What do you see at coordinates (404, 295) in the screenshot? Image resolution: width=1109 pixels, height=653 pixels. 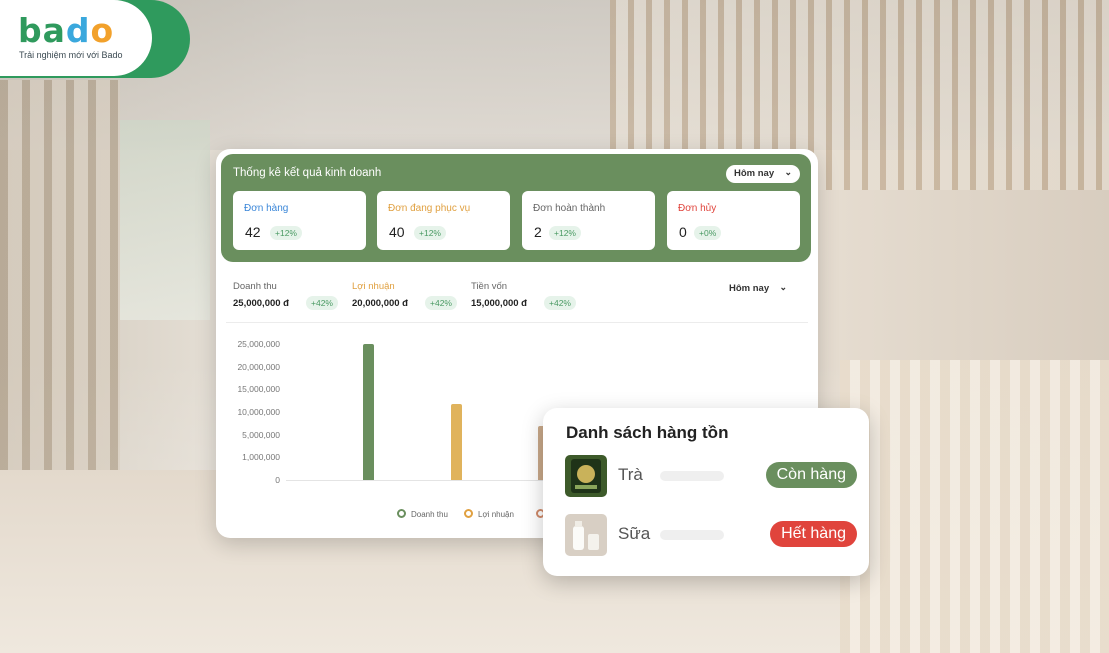 I see `finance-profit: Lợi nhuận 20,000,000 đ +42%` at bounding box center [404, 295].